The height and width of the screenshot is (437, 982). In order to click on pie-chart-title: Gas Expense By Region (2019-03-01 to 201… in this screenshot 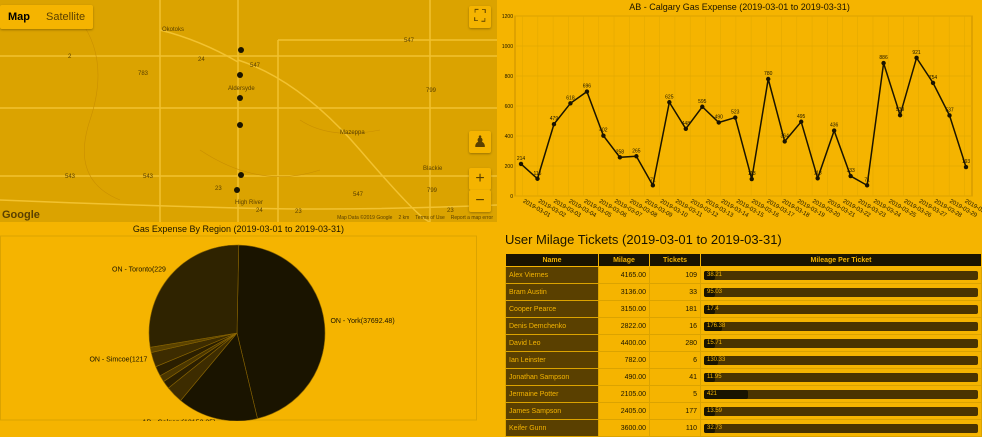, I will do `click(238, 229)`.